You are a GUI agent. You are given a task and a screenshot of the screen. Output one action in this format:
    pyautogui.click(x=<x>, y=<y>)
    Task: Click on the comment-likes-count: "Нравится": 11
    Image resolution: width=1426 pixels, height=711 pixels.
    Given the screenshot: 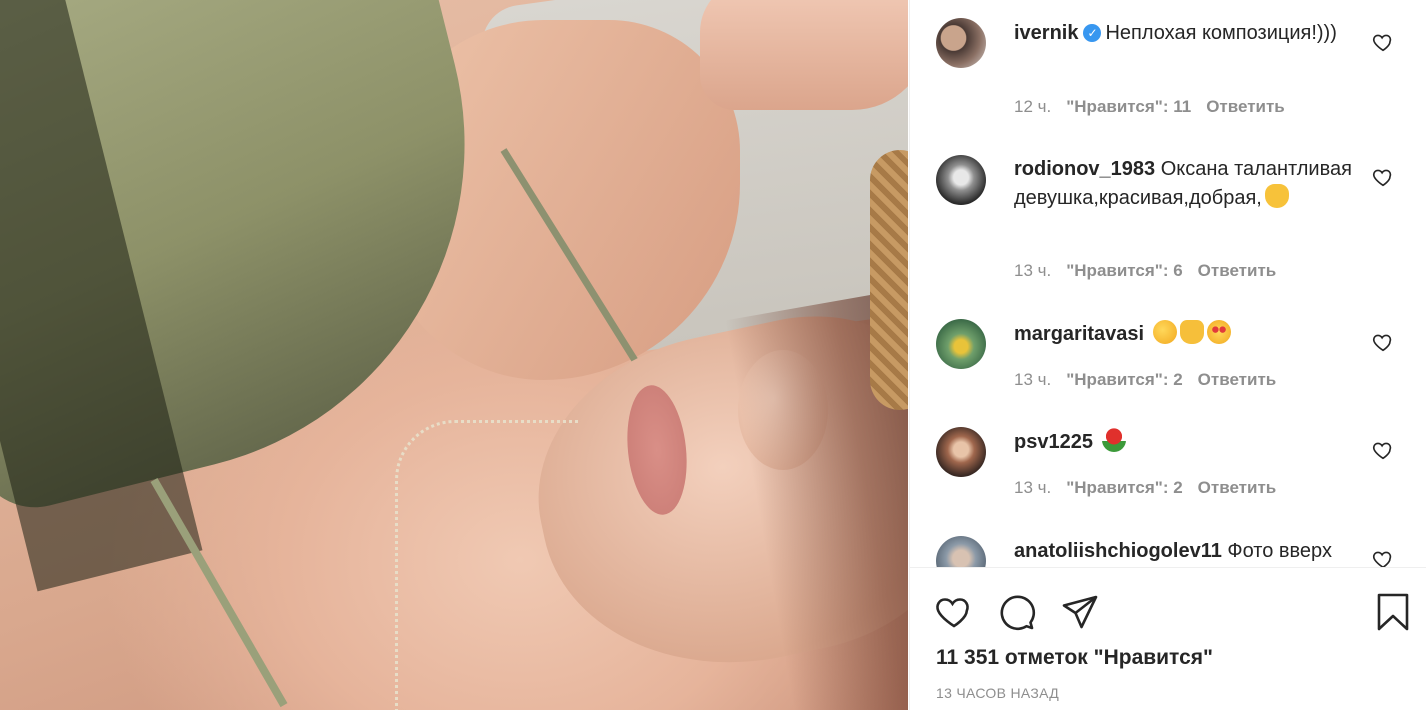 What is the action you would take?
    pyautogui.click(x=1128, y=106)
    